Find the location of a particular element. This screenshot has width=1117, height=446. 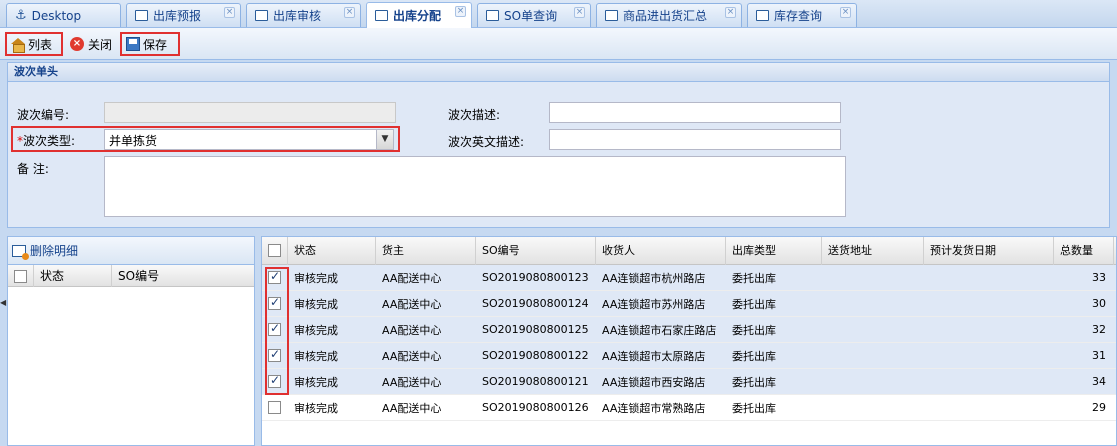

wave-no-input is located at coordinates (250, 112).